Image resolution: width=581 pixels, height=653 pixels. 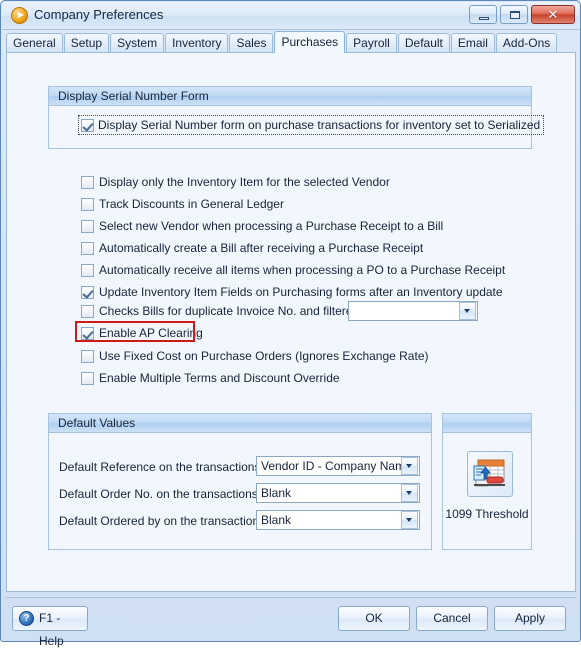 What do you see at coordinates (290, 96) in the screenshot?
I see `display-serial-number-group-header: Display Serial Number Form` at bounding box center [290, 96].